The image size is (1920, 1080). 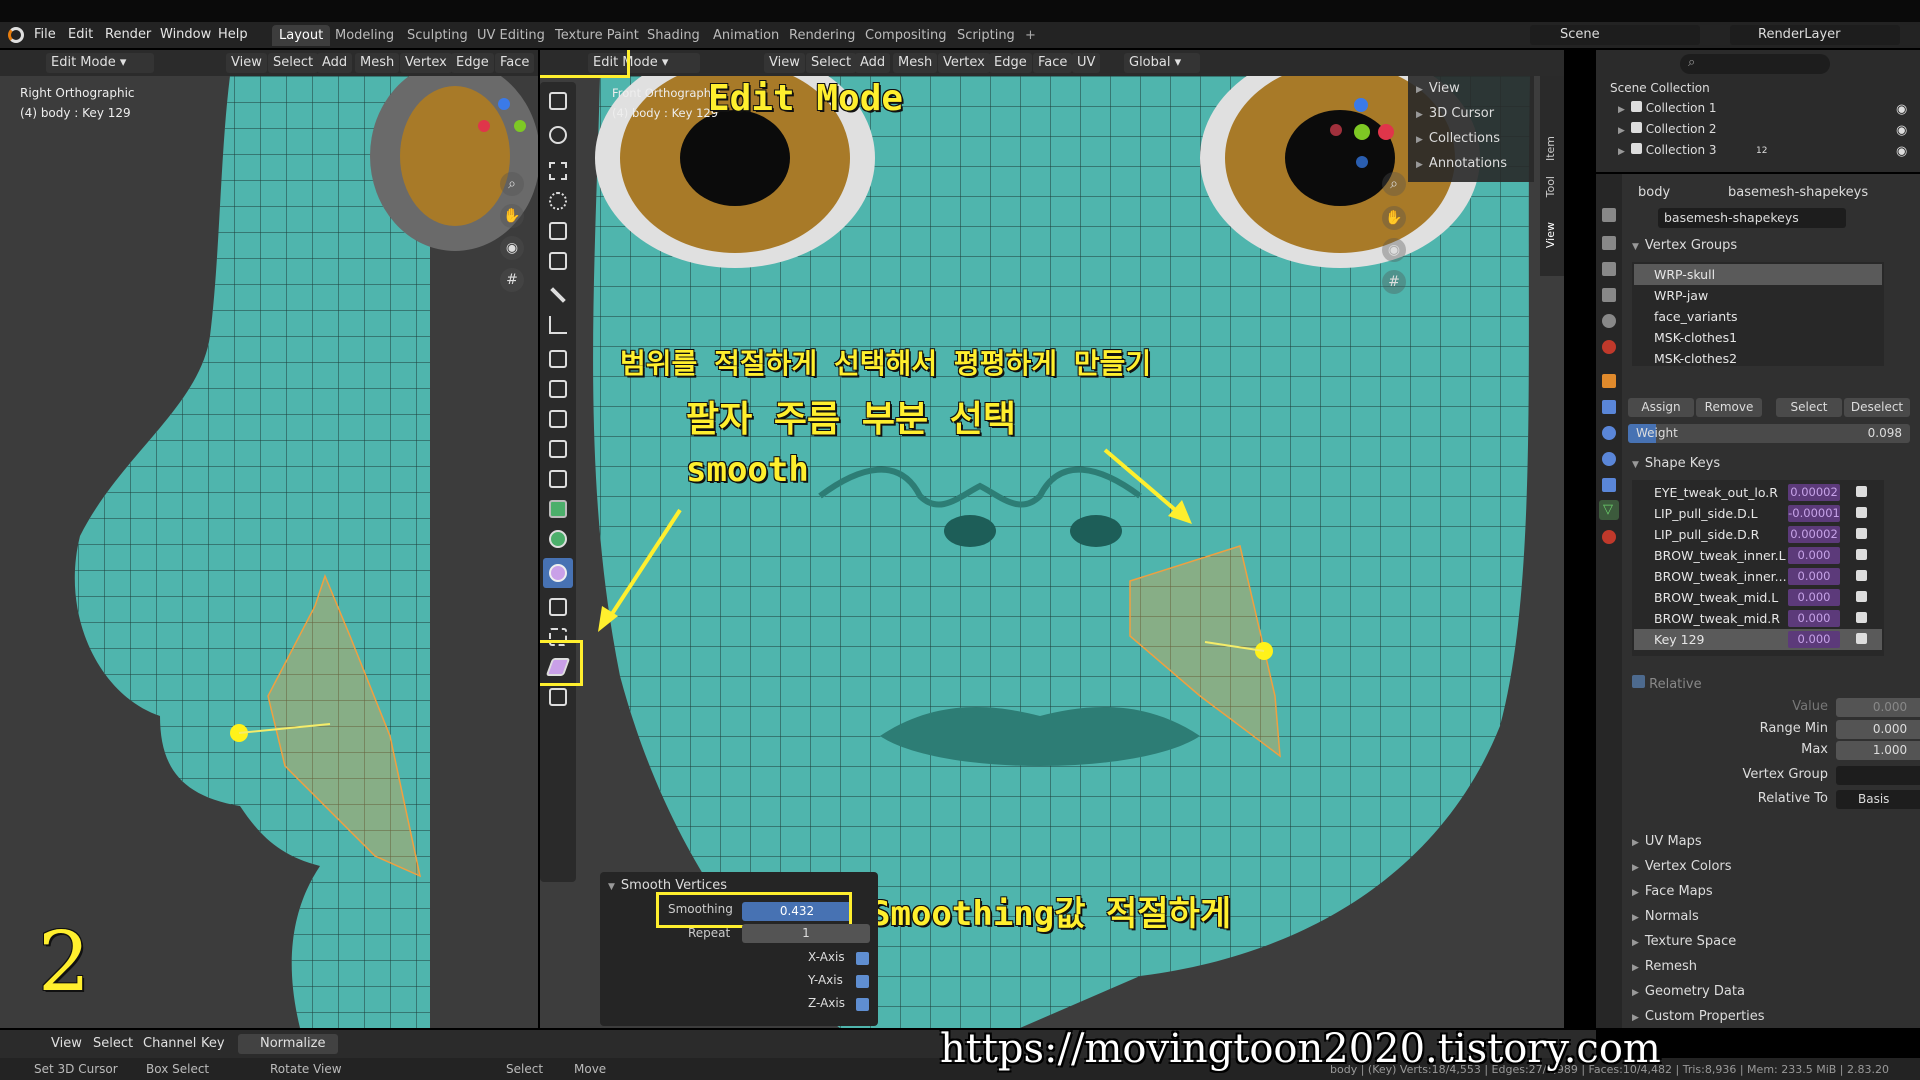 I want to click on vg-deselect-button: Deselect, so click(x=1877, y=407).